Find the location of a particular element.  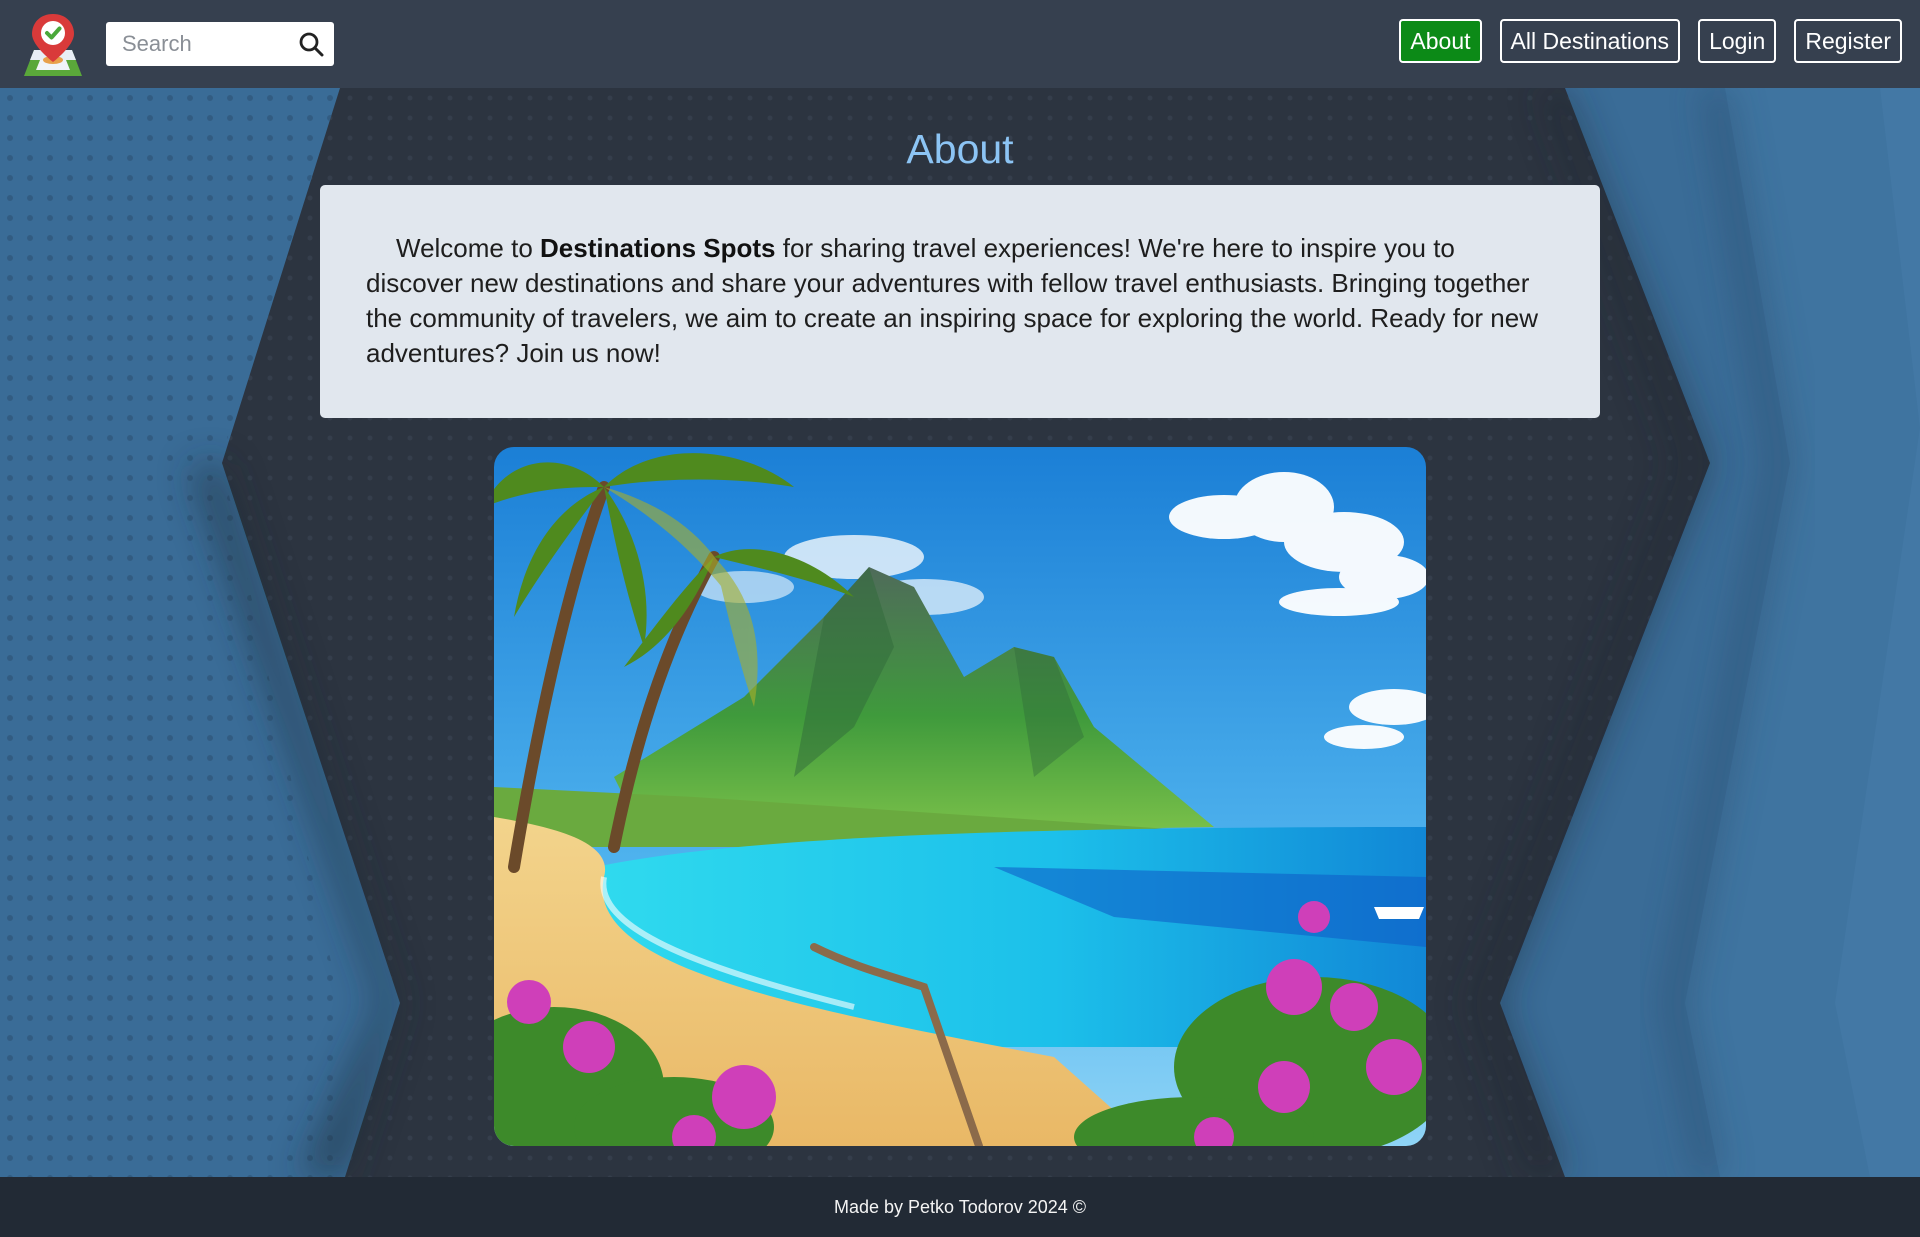

page-title: About is located at coordinates (960, 149).